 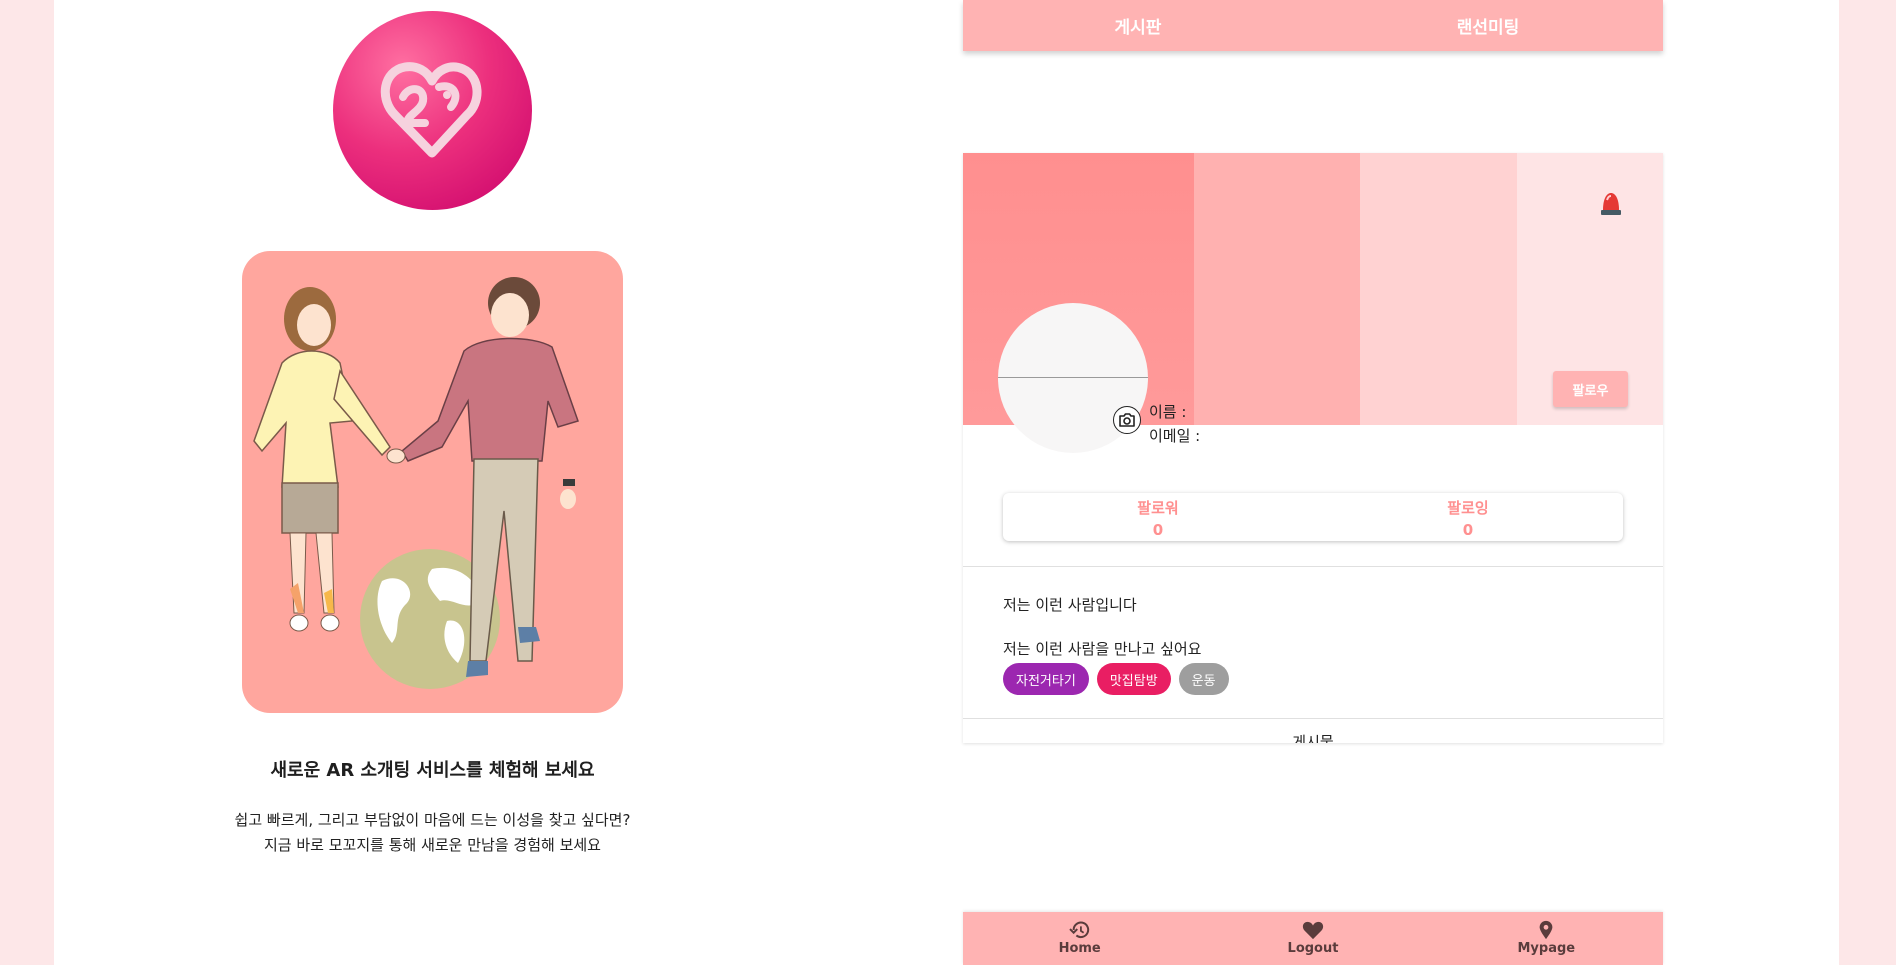 I want to click on nav-logout: Logout, so click(x=1312, y=938).